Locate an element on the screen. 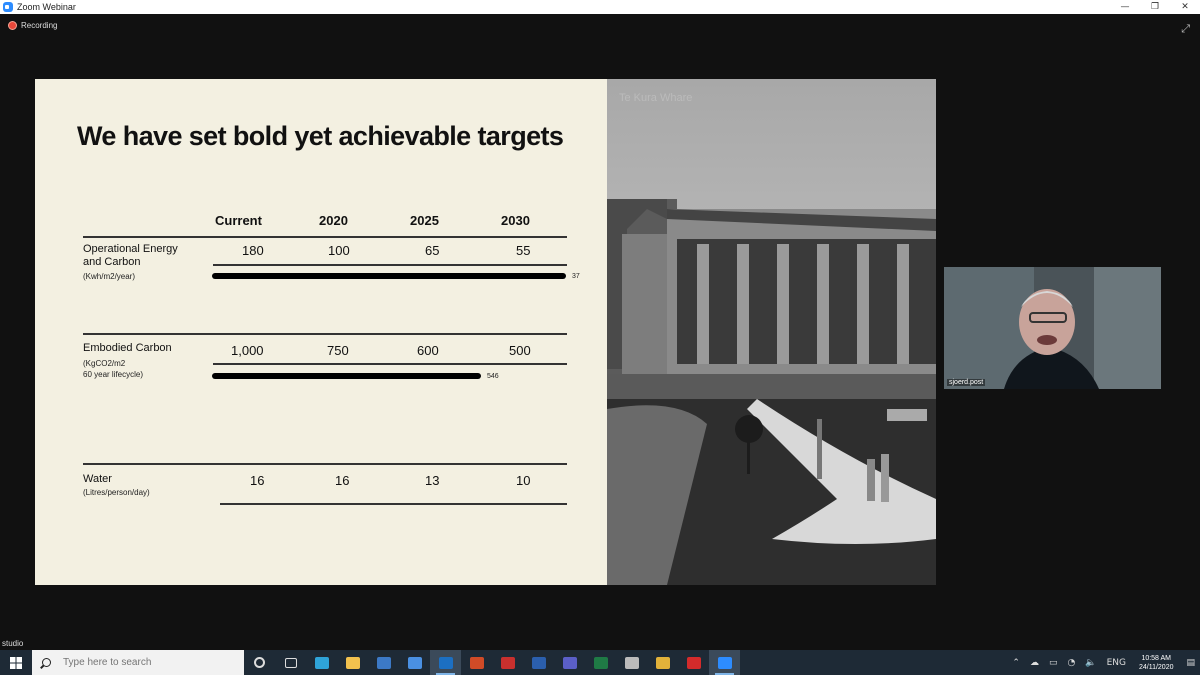  minimize-button: — is located at coordinates (1125, 7).